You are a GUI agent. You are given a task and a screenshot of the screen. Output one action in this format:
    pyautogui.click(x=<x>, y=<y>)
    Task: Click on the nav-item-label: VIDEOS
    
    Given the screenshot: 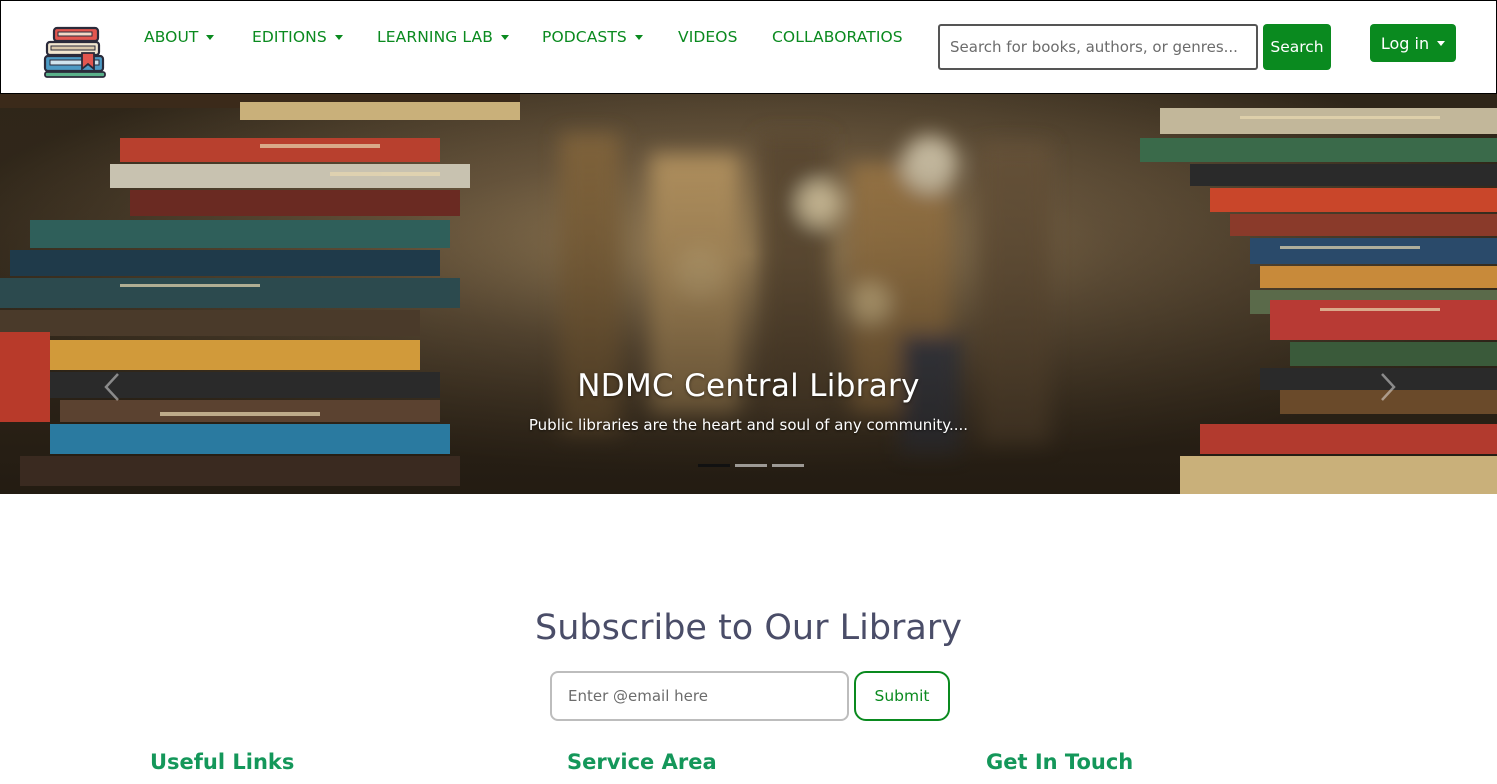 What is the action you would take?
    pyautogui.click(x=708, y=37)
    